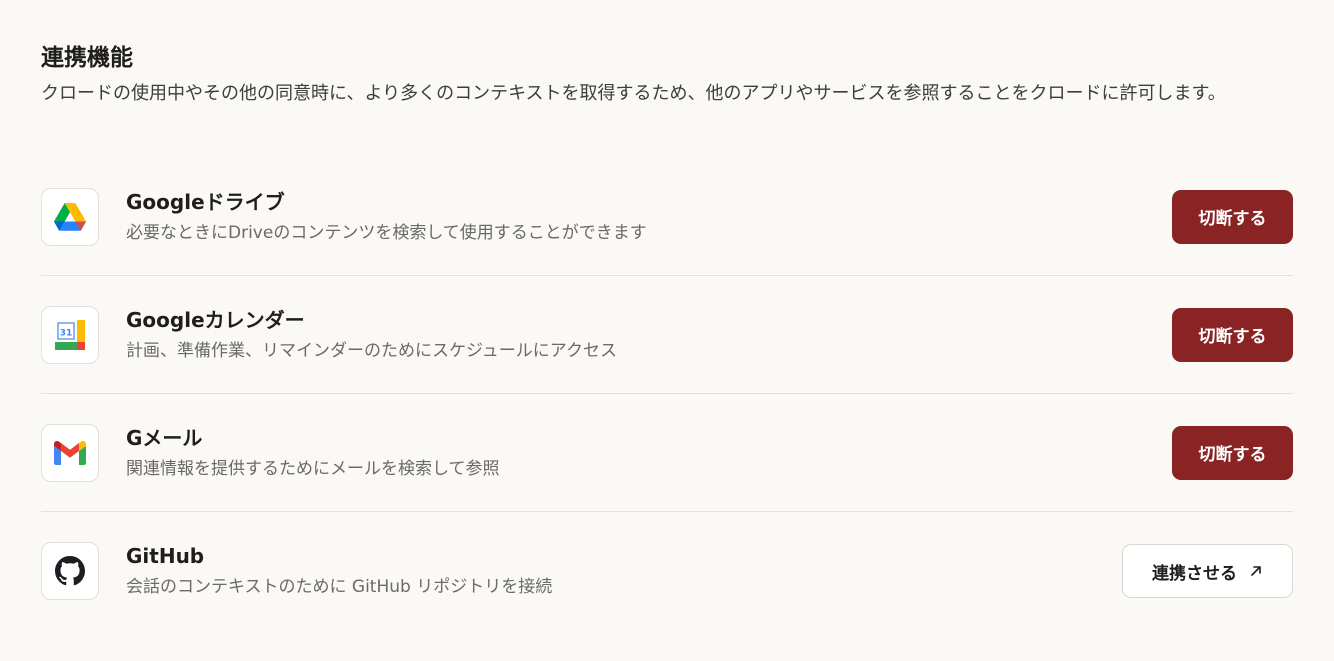 The width and height of the screenshot is (1334, 661). Describe the element at coordinates (205, 201) in the screenshot. I see `integration-name: Googleドライブ` at that location.